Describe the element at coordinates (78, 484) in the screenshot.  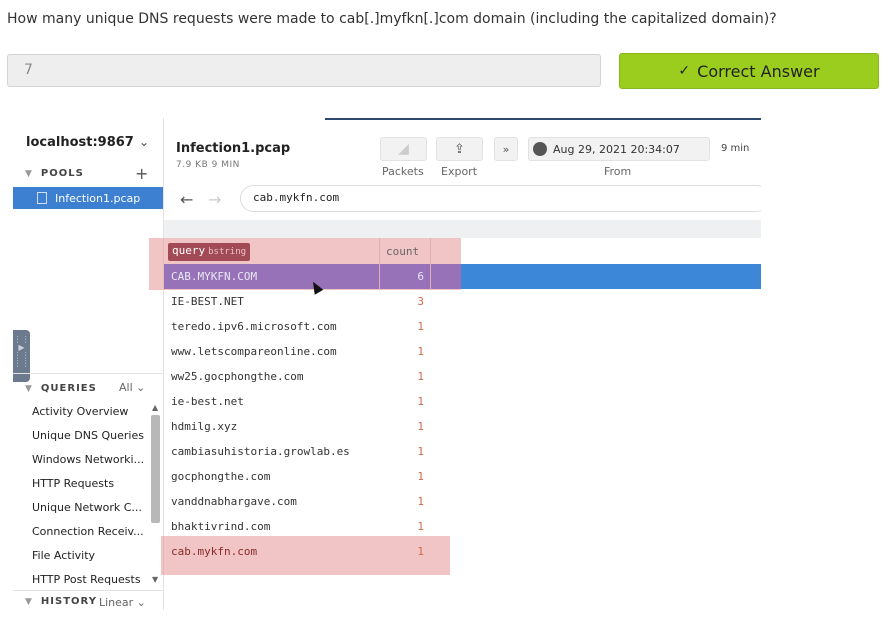
I see `query-item: HTTP Requests` at that location.